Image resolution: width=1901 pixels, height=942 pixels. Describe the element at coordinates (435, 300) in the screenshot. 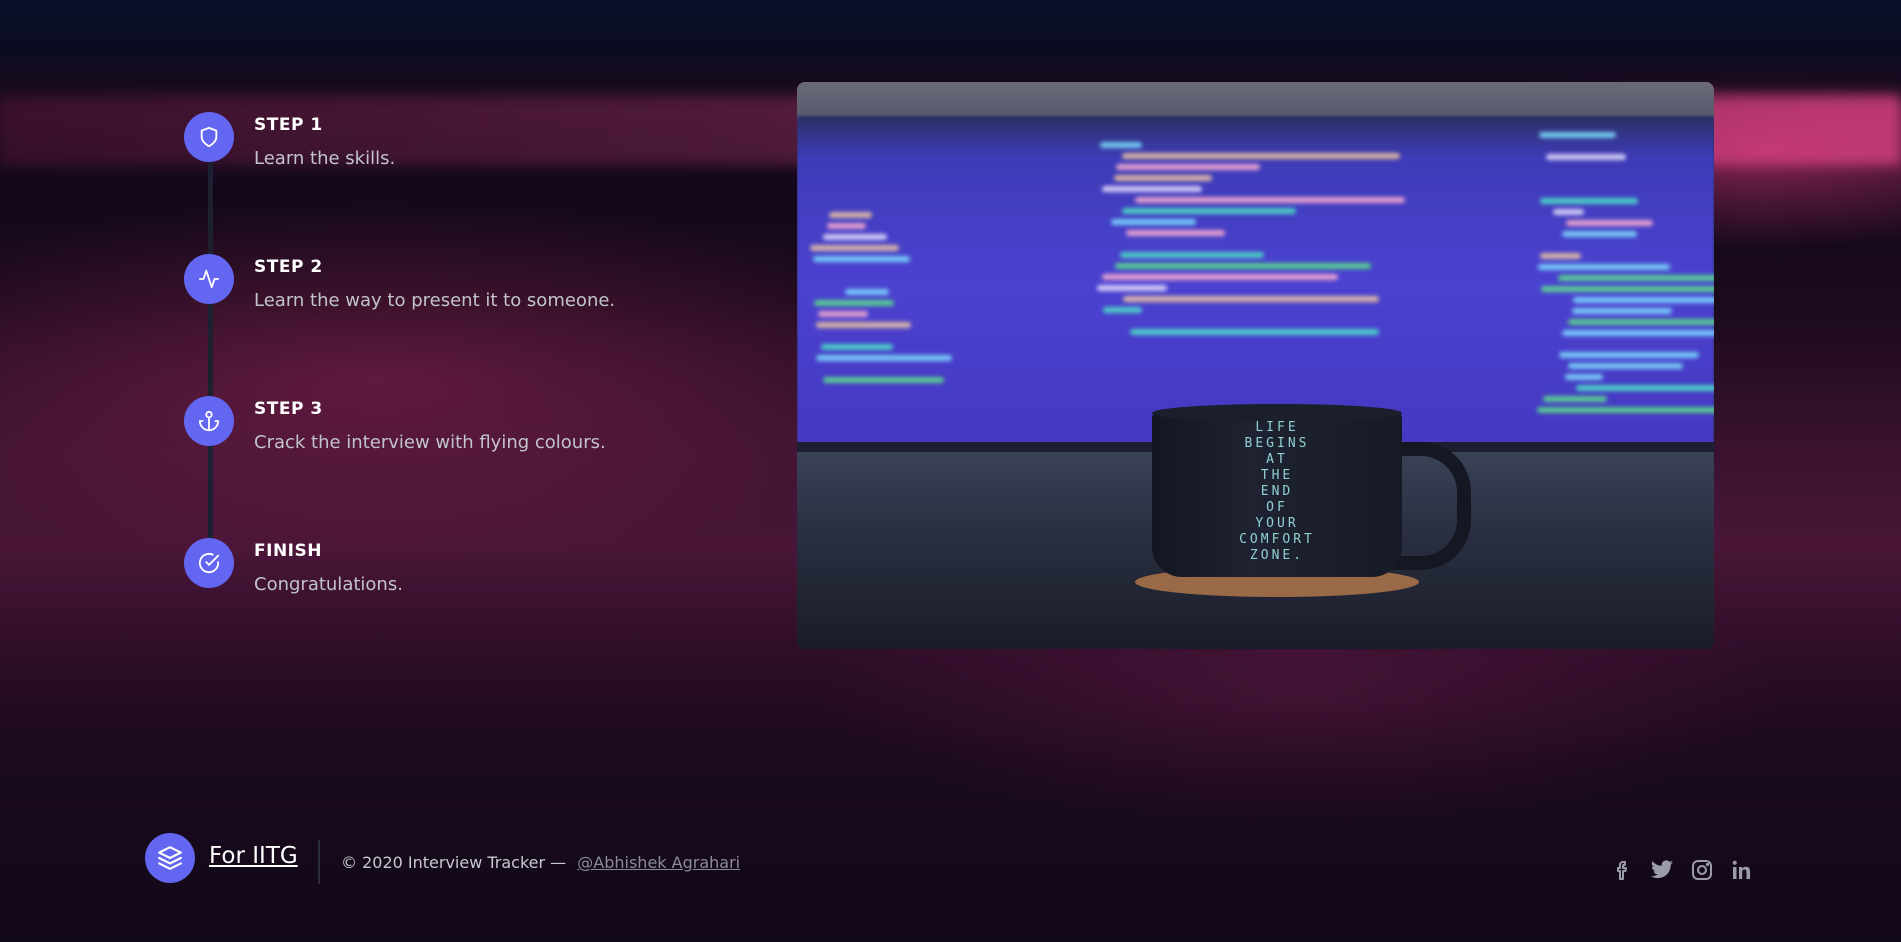

I see `step-description: Learn the way to present it to someone.` at that location.